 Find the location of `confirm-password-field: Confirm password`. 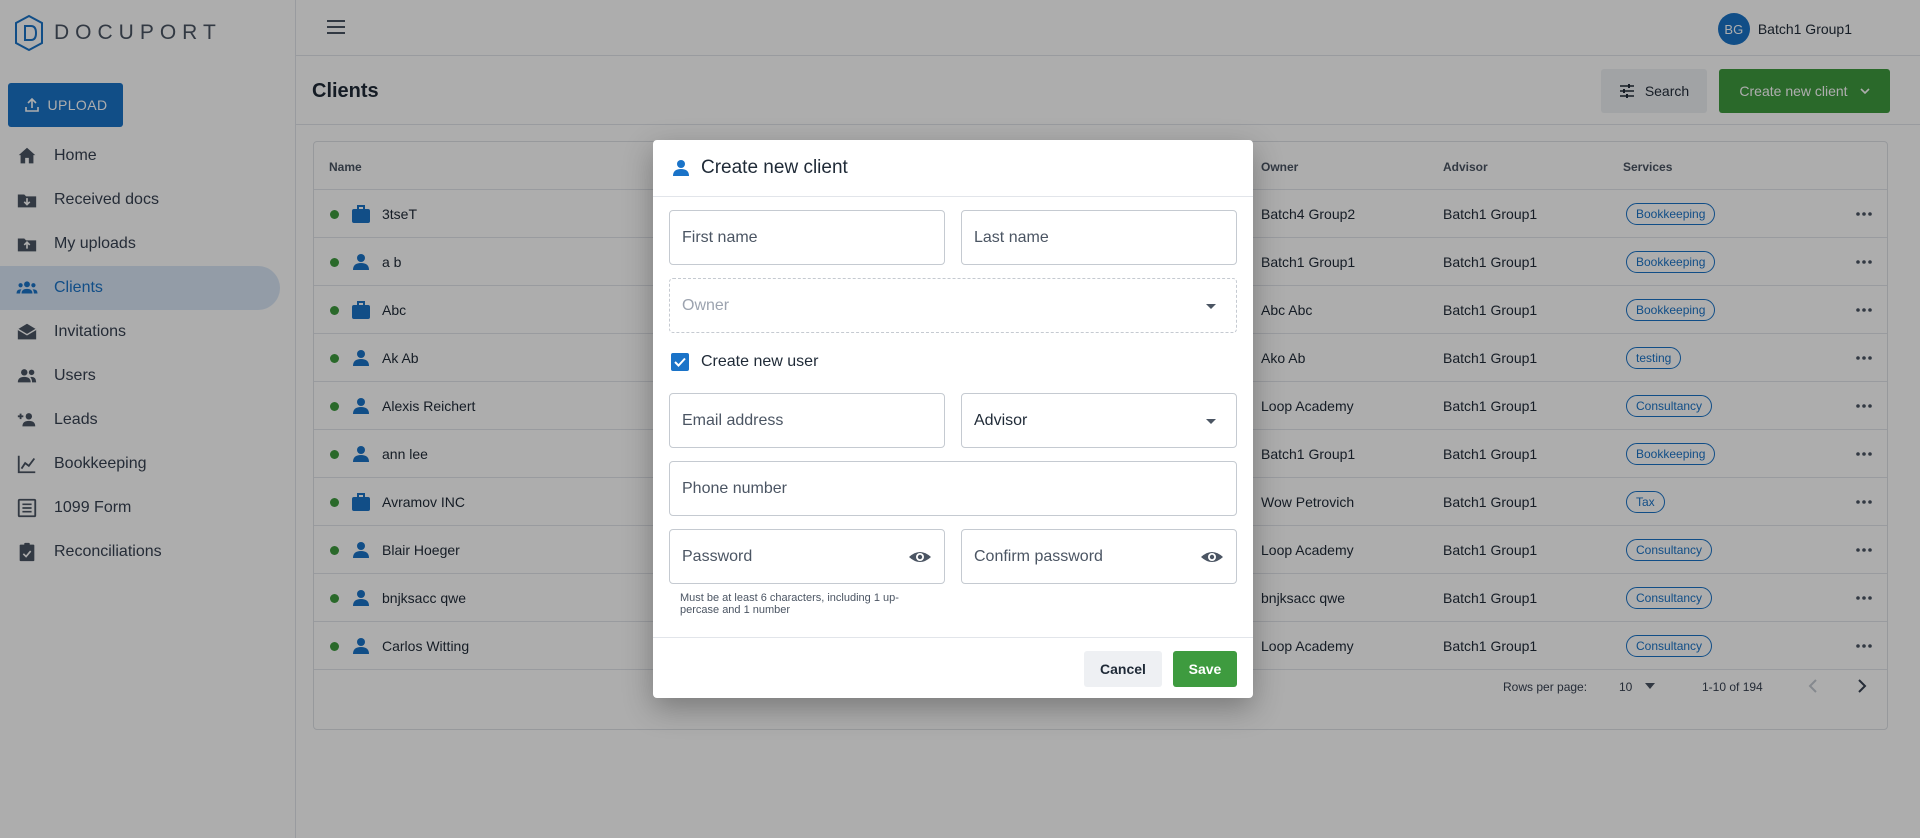

confirm-password-field: Confirm password is located at coordinates (1099, 556).